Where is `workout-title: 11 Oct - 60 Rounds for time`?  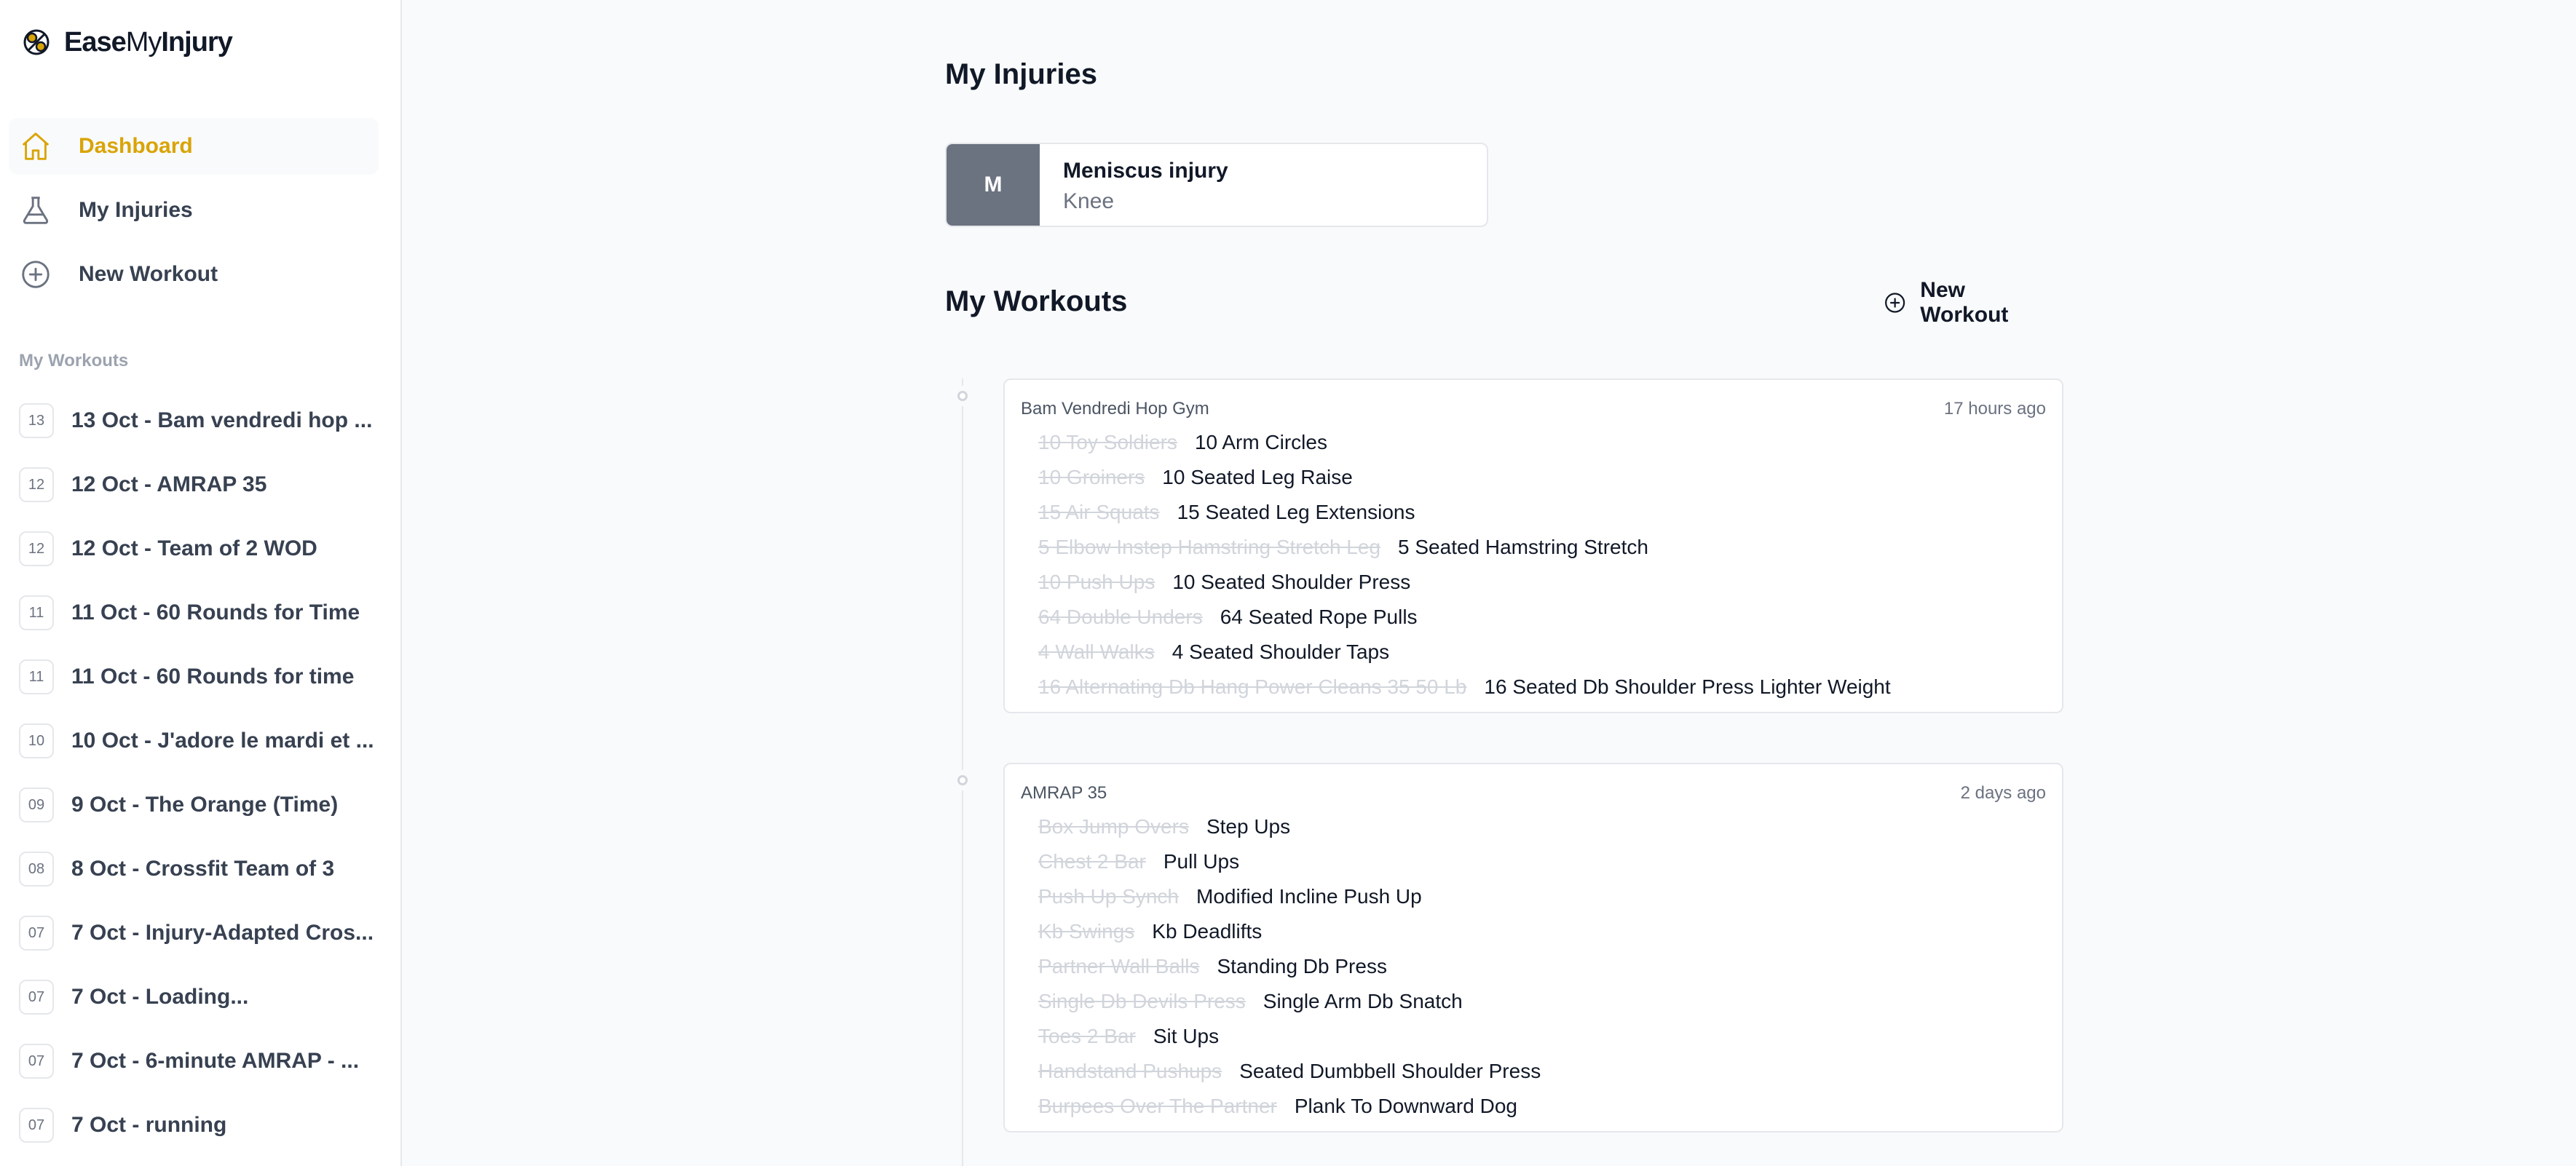
workout-title: 11 Oct - 60 Rounds for time is located at coordinates (213, 677).